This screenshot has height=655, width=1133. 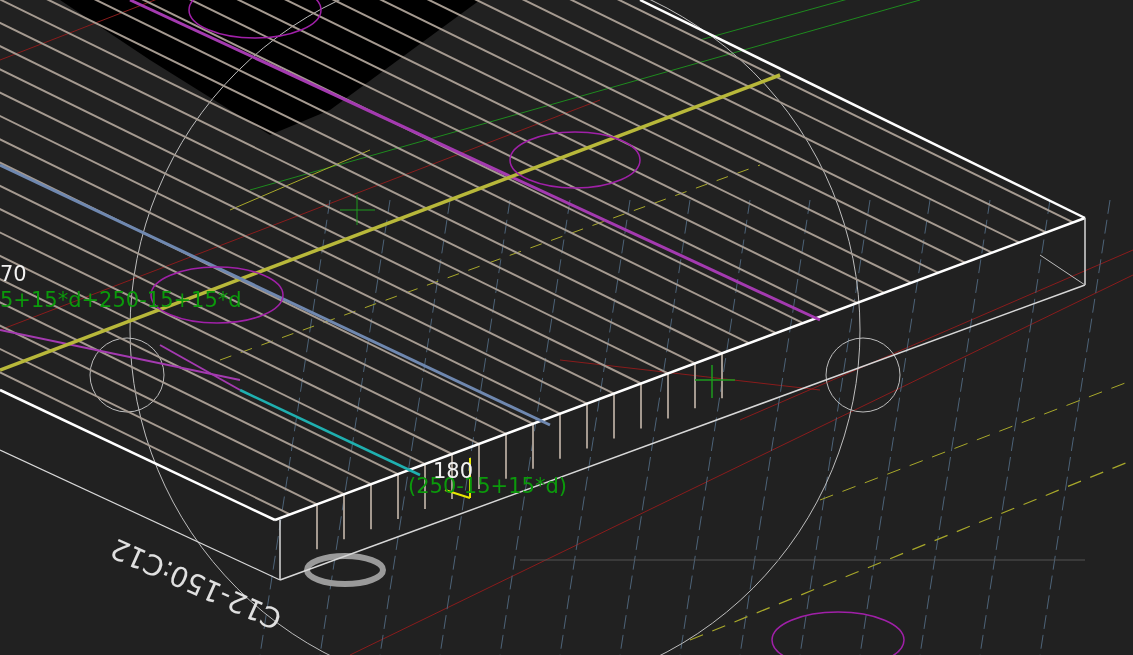 What do you see at coordinates (13, 274) in the screenshot?
I see `dimension-label: 70` at bounding box center [13, 274].